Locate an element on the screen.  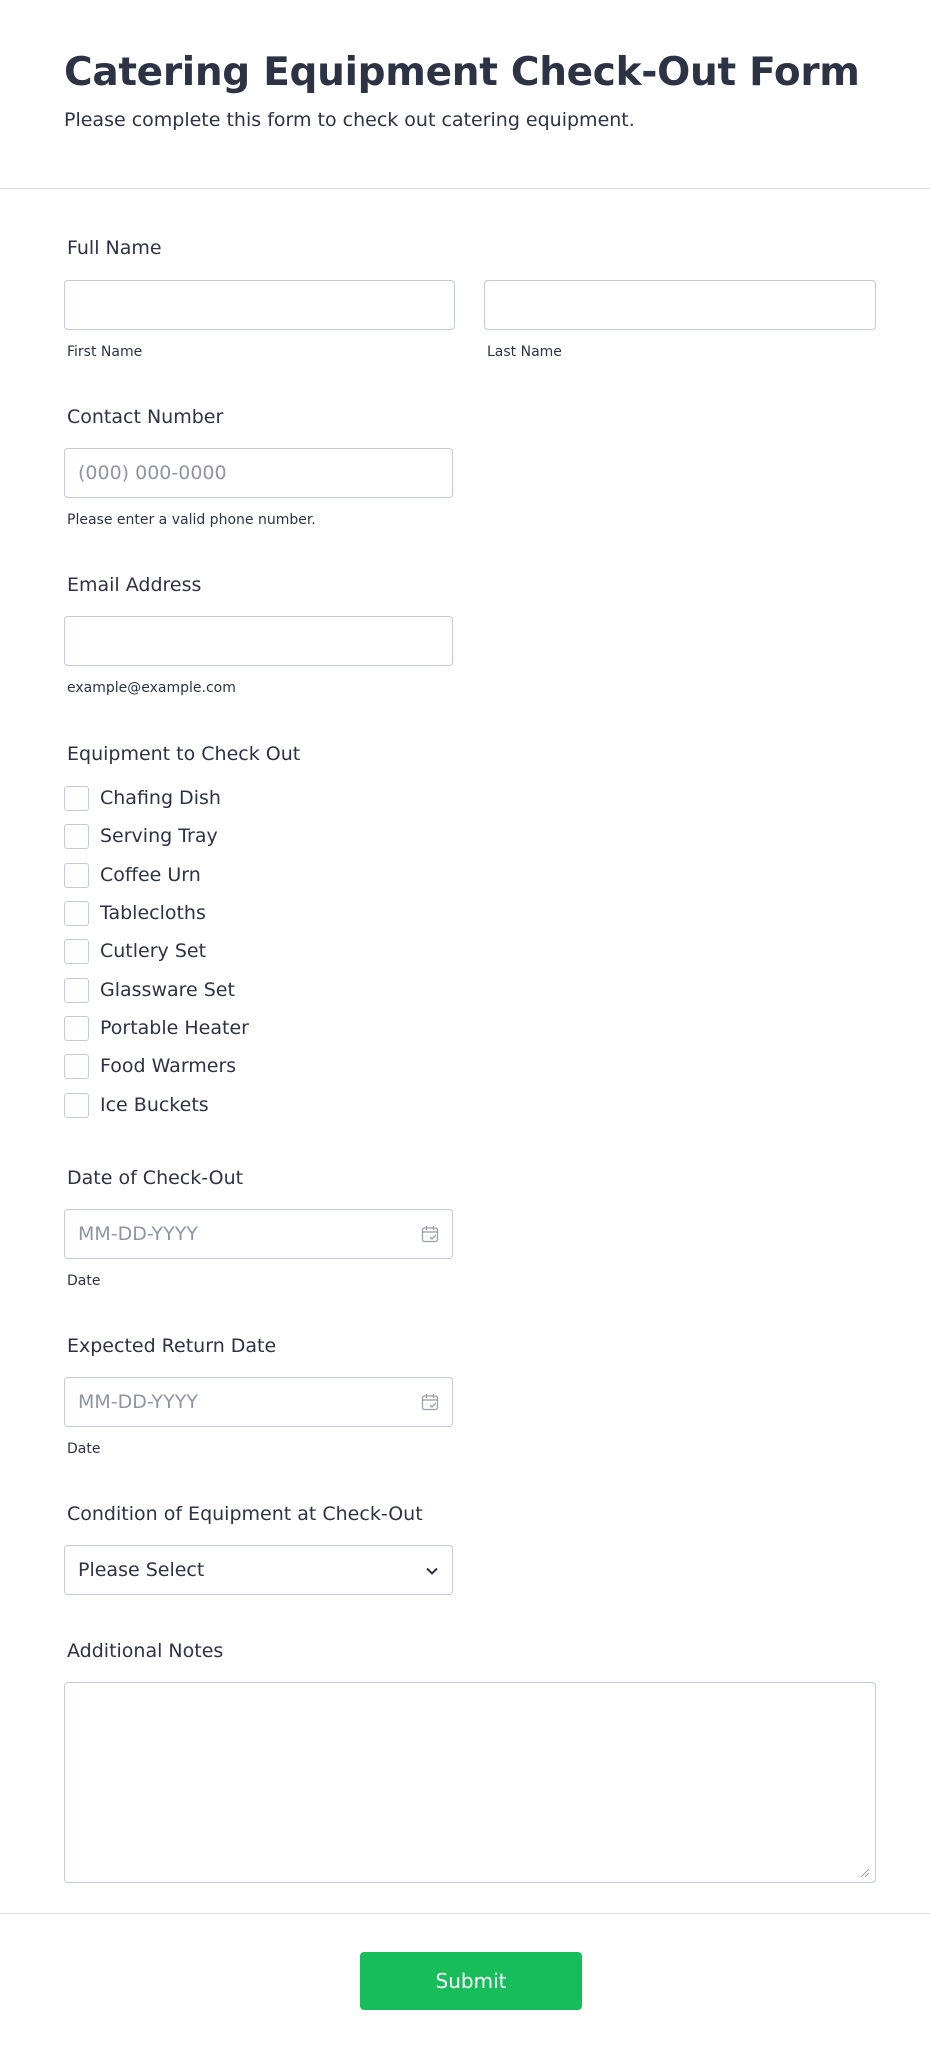
checkbox-option-food-warmers: Food Warmers is located at coordinates (150, 1066).